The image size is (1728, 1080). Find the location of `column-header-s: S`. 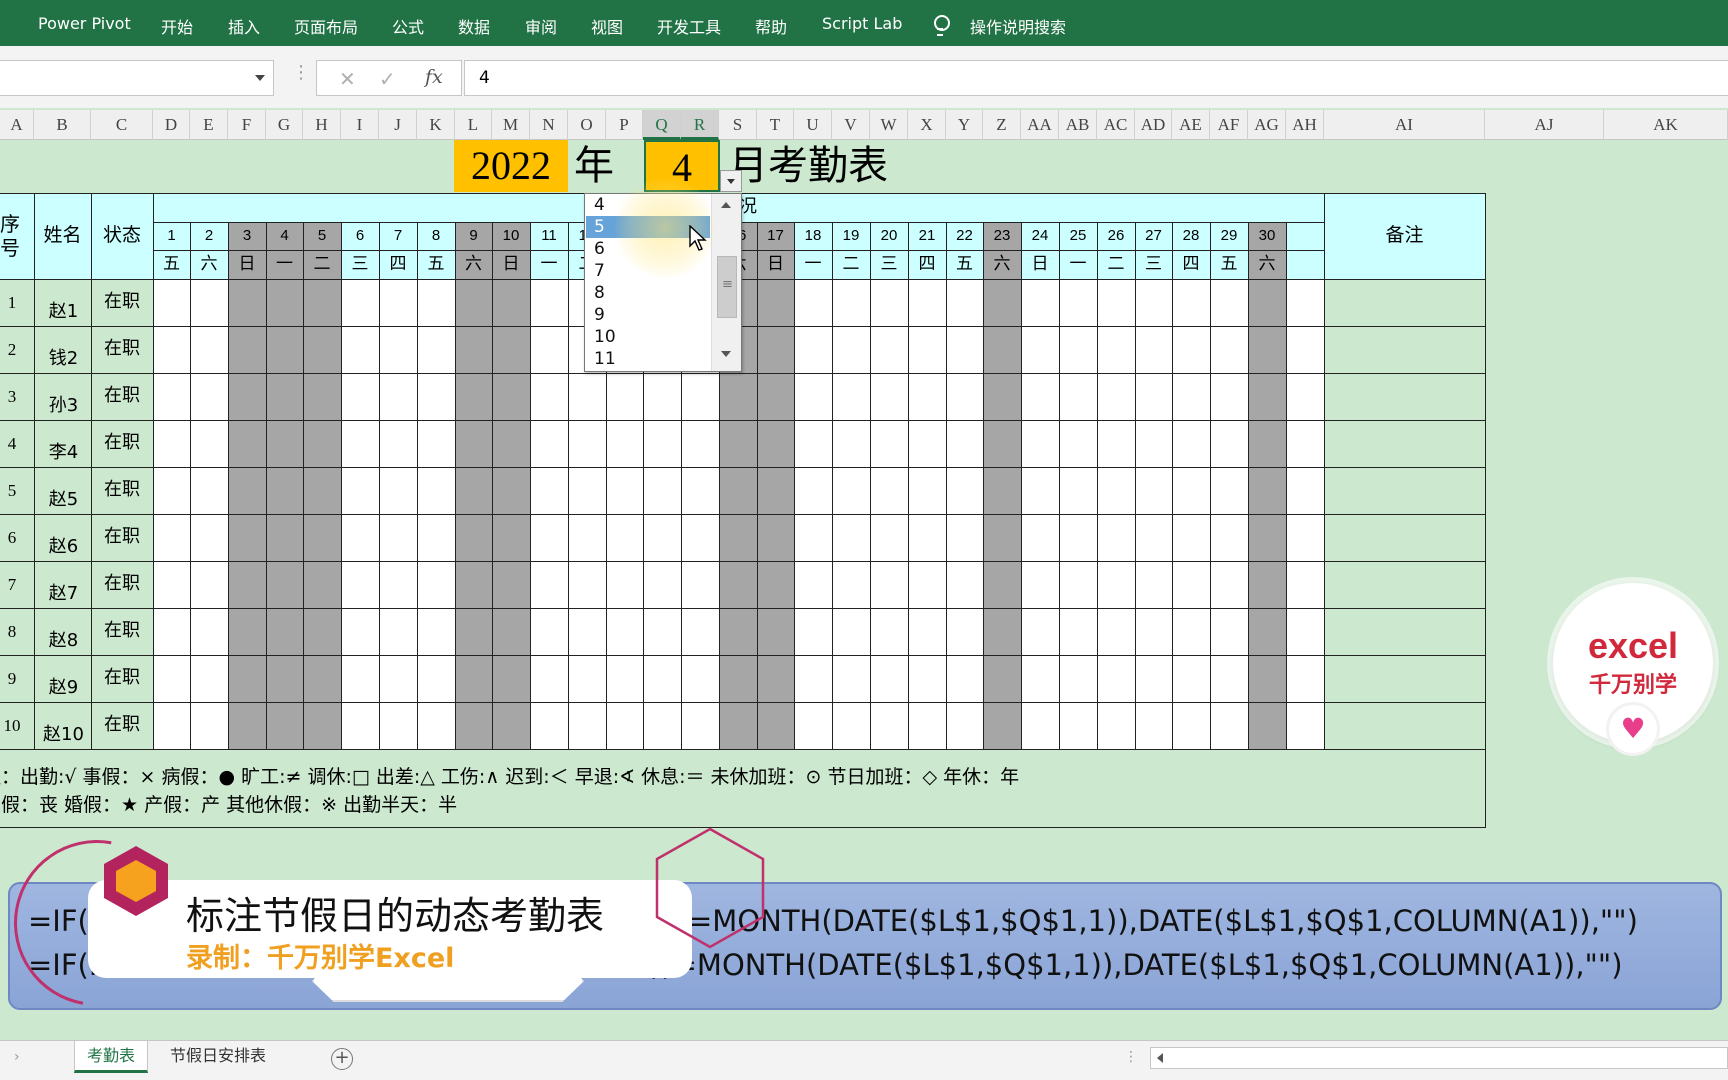

column-header-s: S is located at coordinates (738, 125).